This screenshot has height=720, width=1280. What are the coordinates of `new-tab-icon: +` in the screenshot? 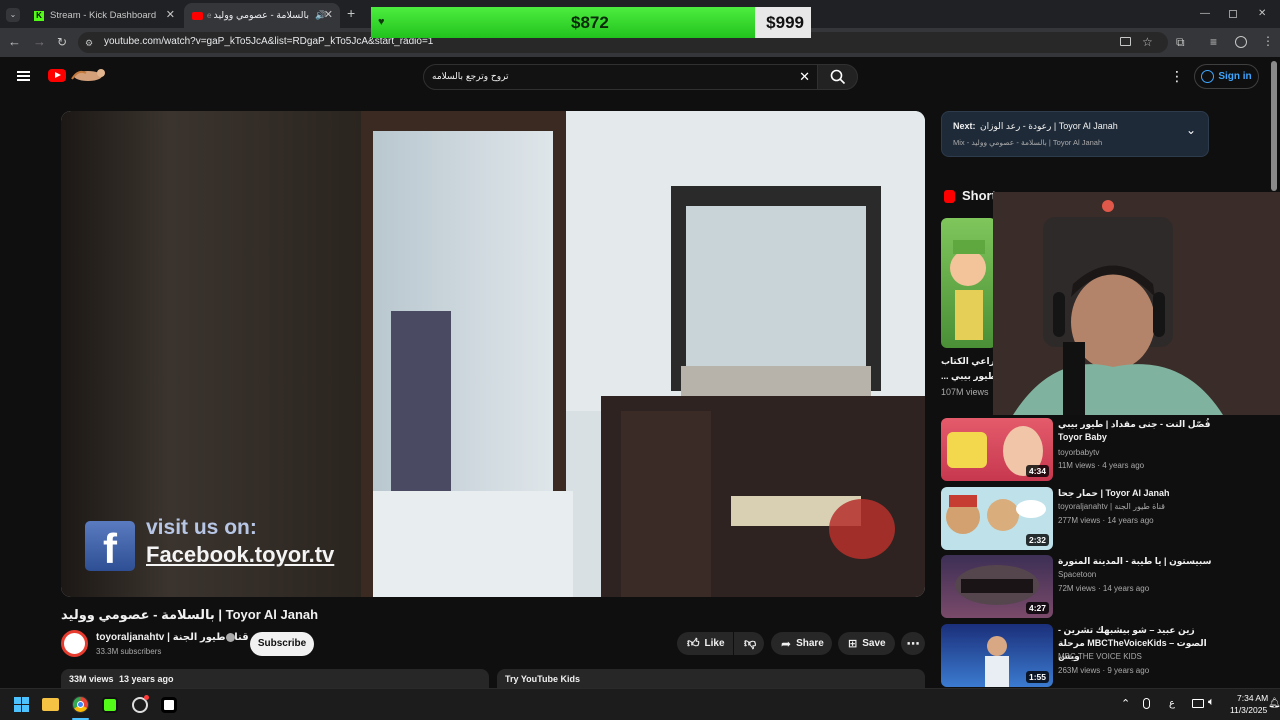 It's located at (351, 13).